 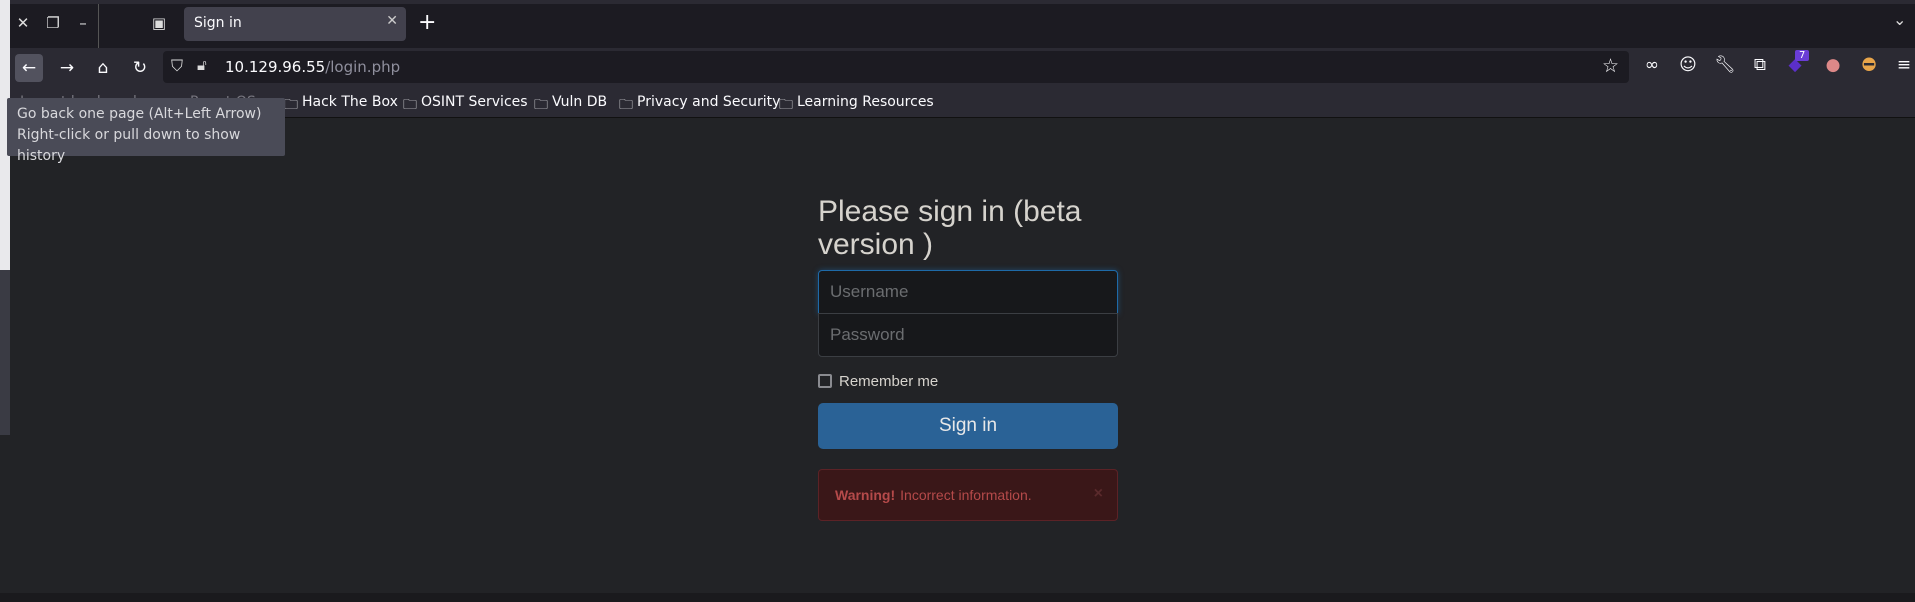 I want to click on bookmark-learning-resources: Learning Resources, so click(x=865, y=102).